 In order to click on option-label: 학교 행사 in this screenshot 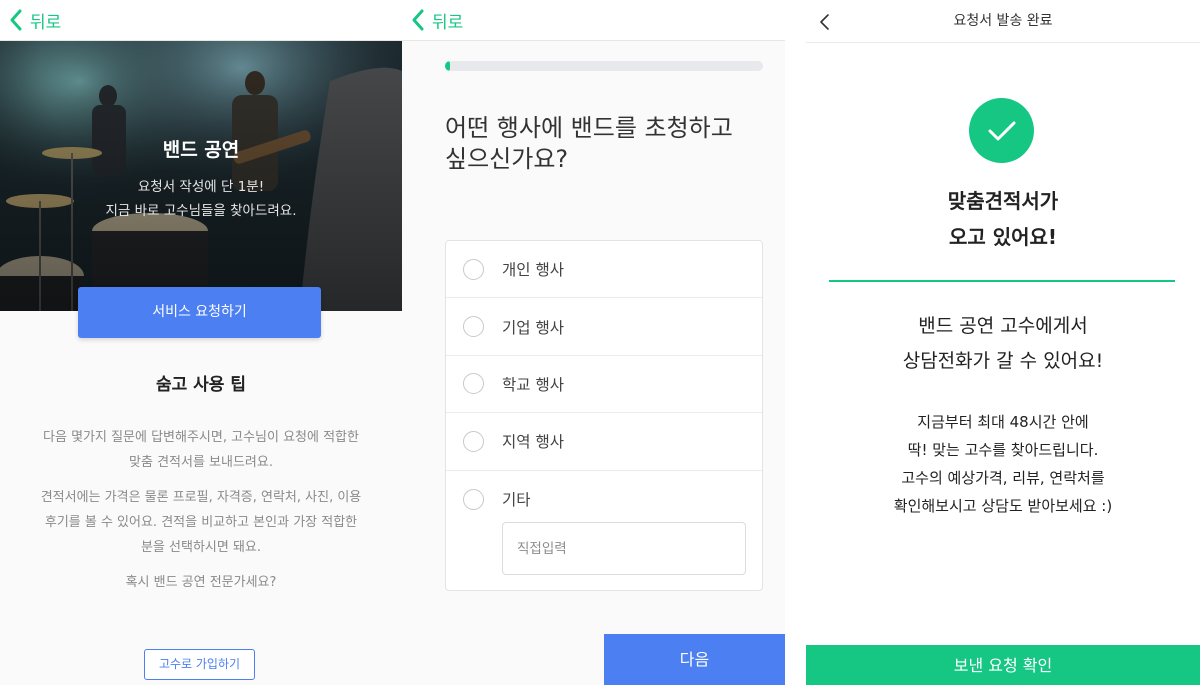, I will do `click(533, 384)`.